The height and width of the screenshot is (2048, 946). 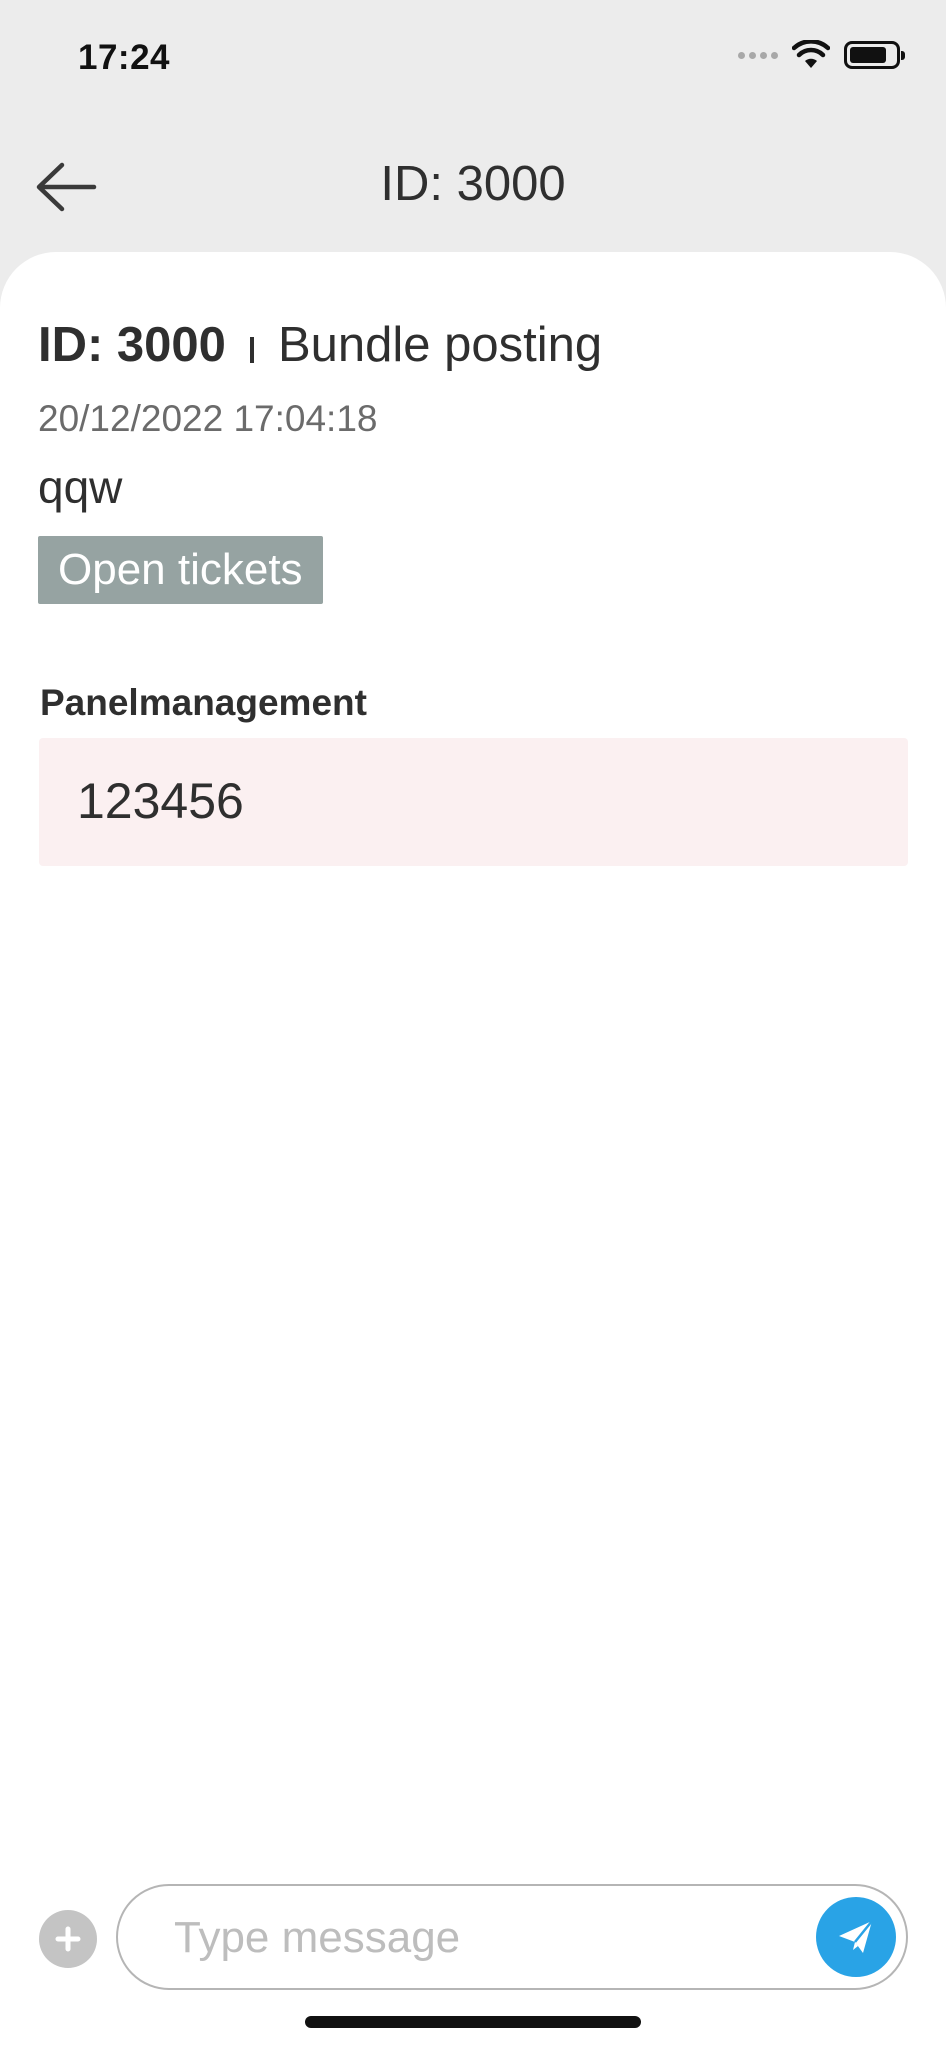 I want to click on field-value-box: 123456, so click(x=473, y=802).